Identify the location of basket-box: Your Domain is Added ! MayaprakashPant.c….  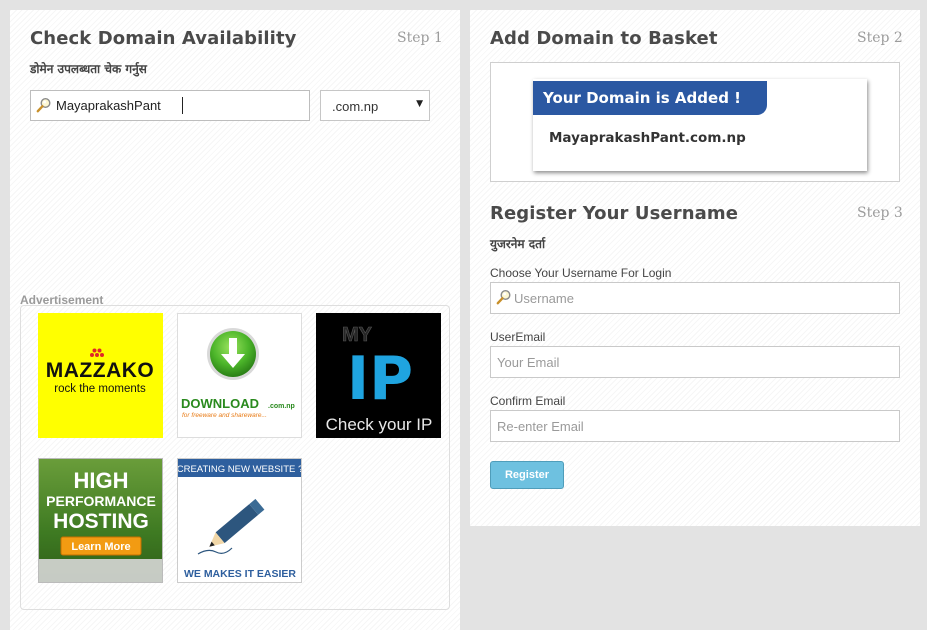
(695, 122).